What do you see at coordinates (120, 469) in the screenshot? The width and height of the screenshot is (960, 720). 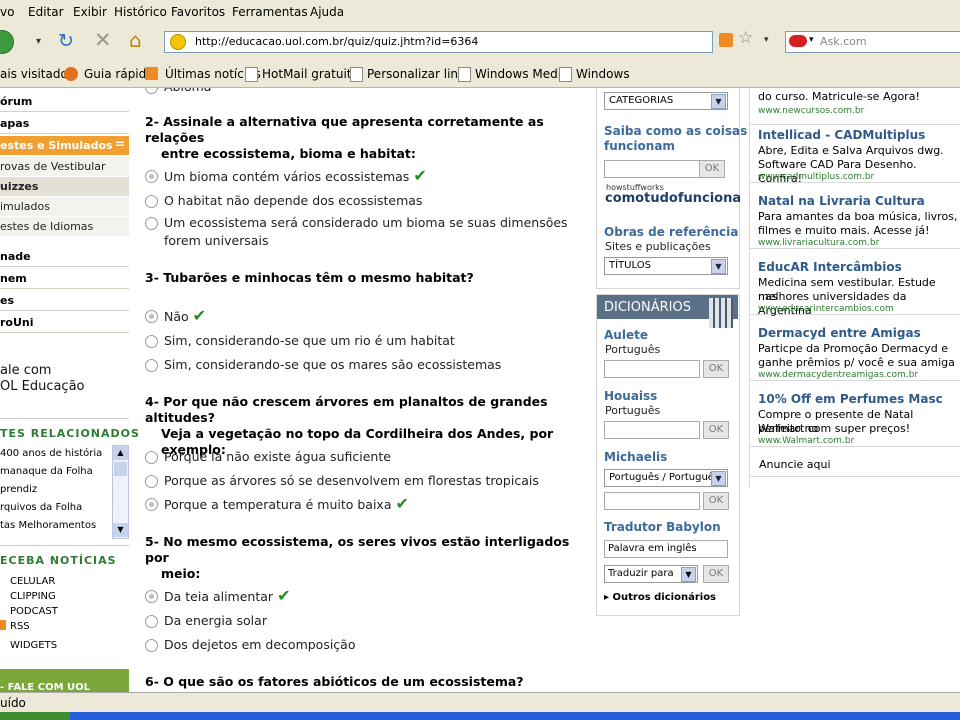 I see `scroll-thumb` at bounding box center [120, 469].